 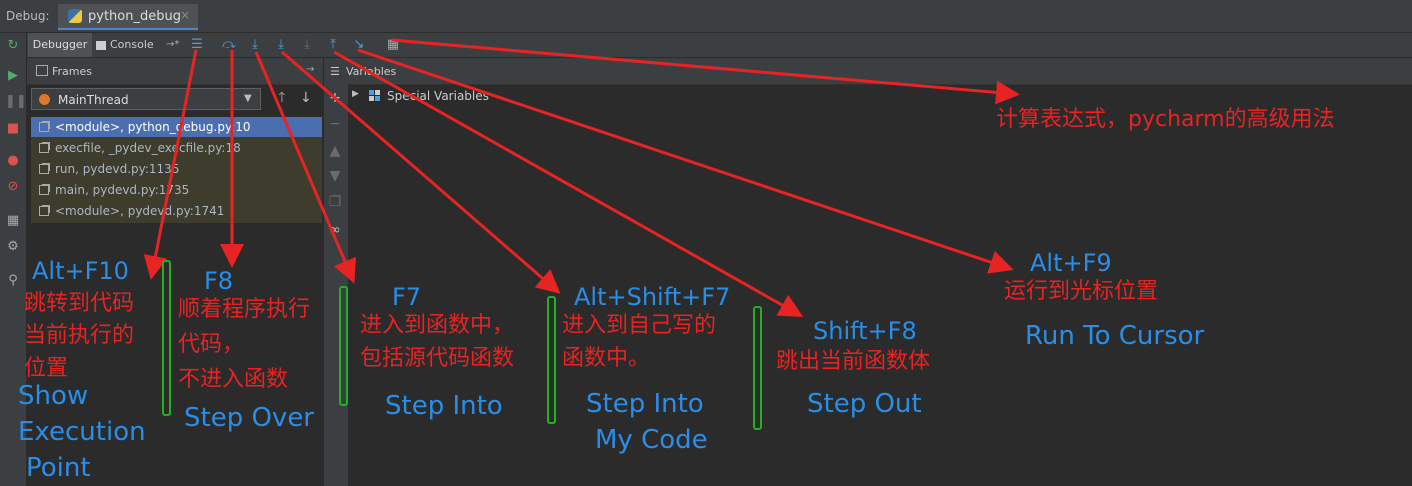 What do you see at coordinates (335, 124) in the screenshot?
I see `remove-watch-icon: −` at bounding box center [335, 124].